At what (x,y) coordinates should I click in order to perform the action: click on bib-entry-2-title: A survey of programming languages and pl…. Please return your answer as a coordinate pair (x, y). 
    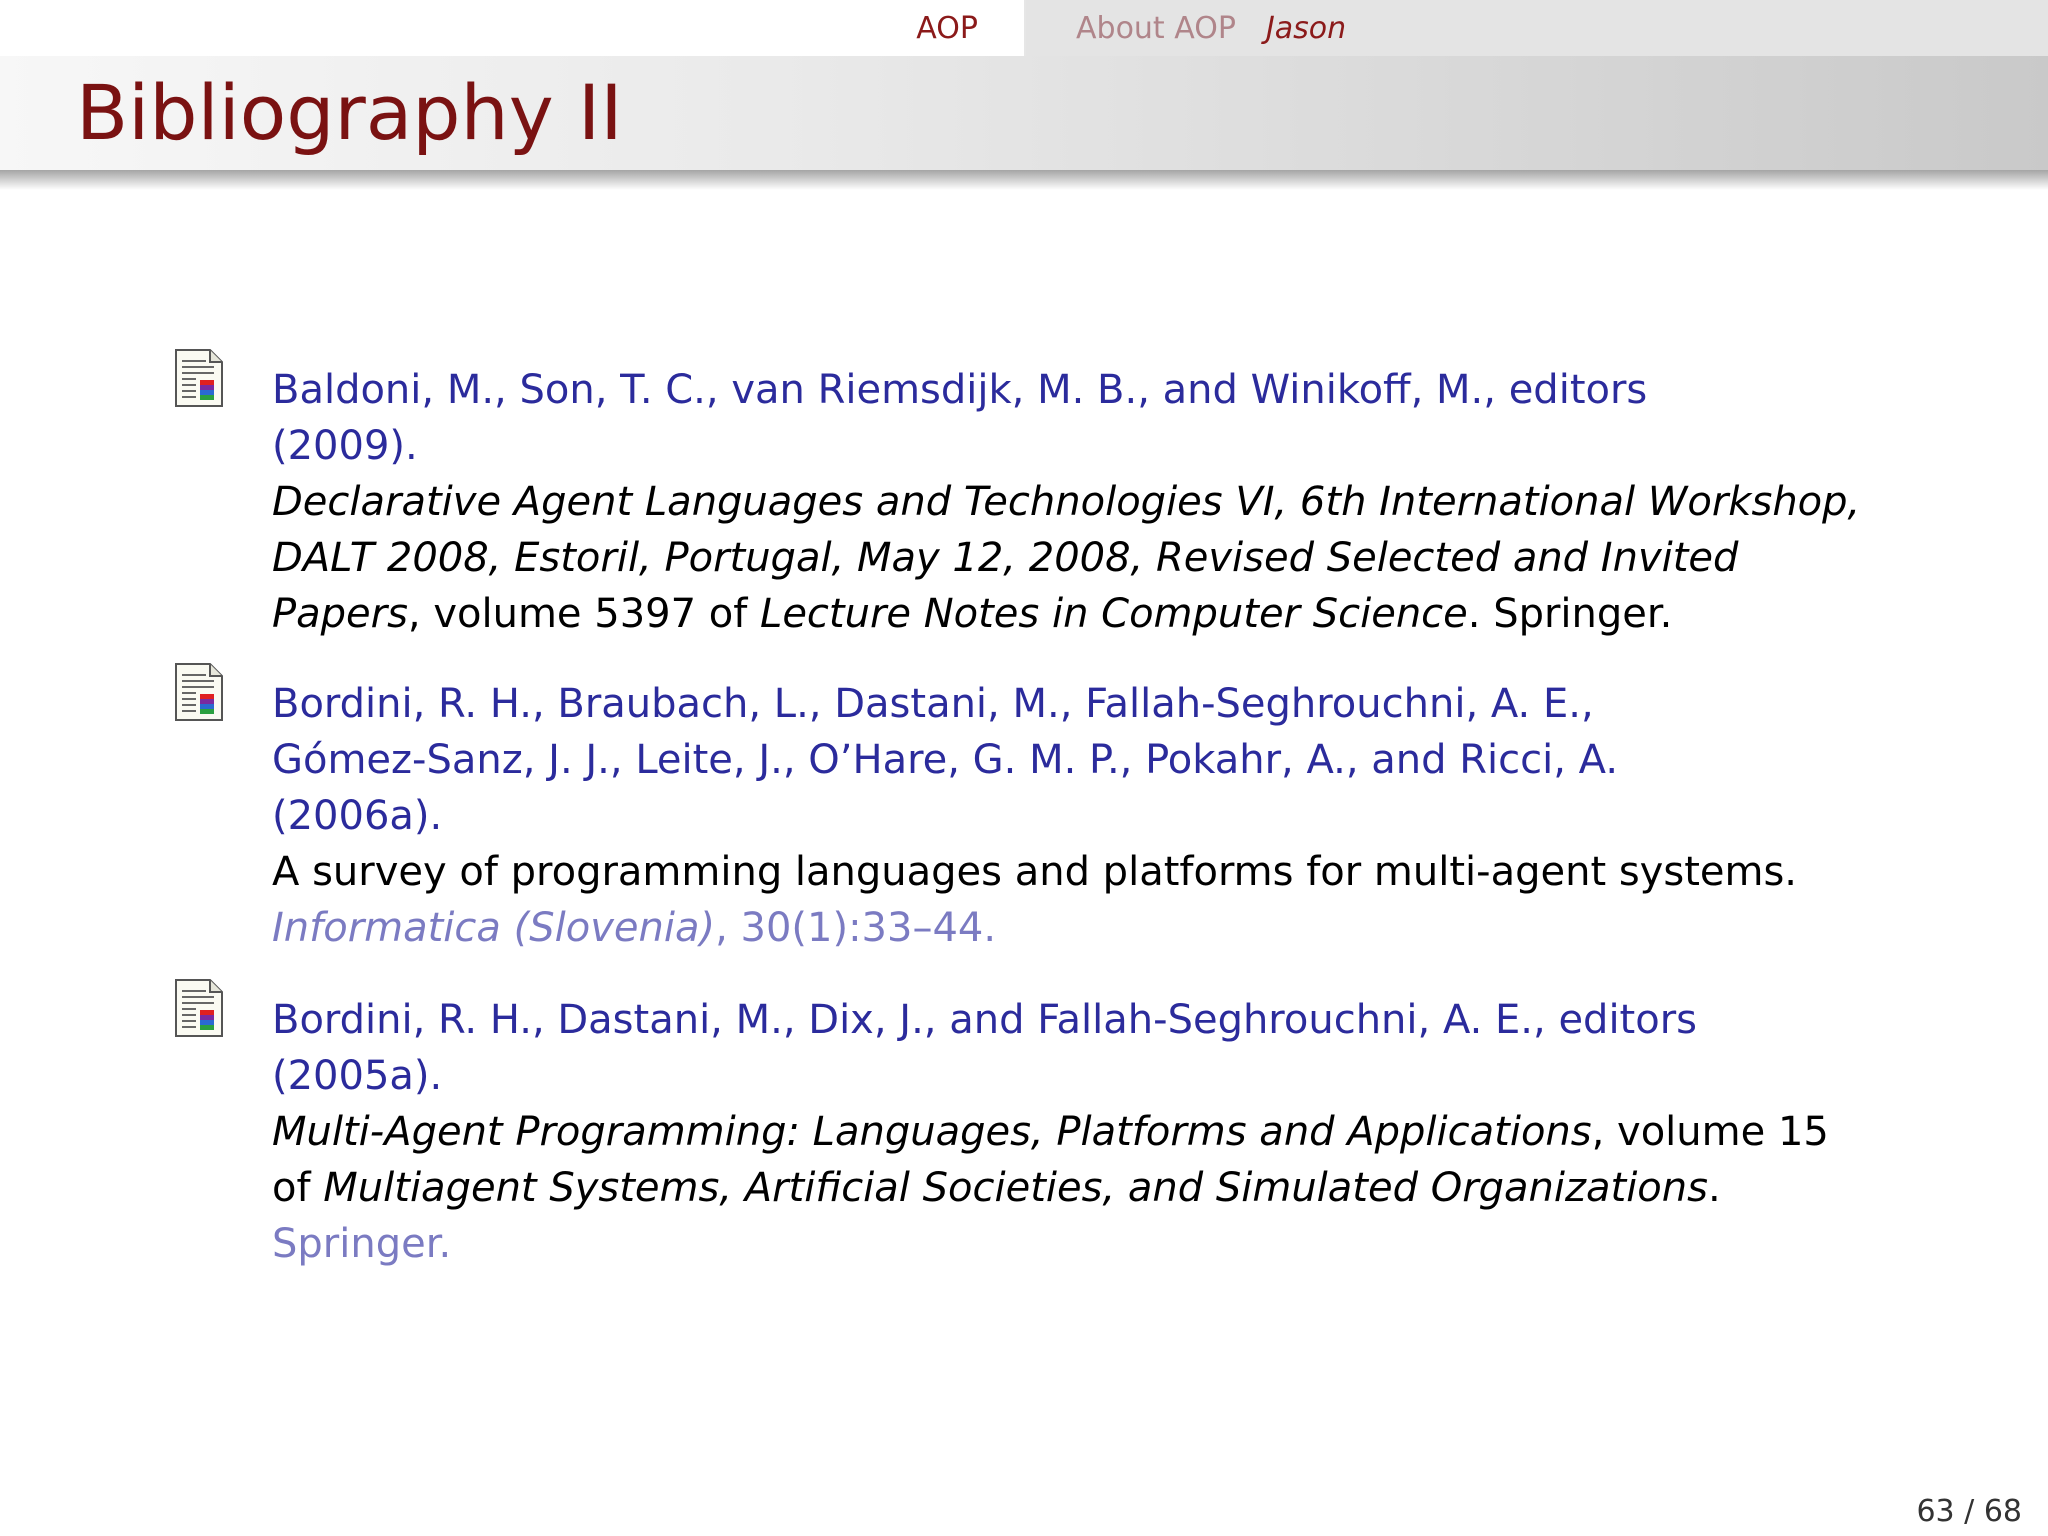
    Looking at the image, I should click on (1034, 872).